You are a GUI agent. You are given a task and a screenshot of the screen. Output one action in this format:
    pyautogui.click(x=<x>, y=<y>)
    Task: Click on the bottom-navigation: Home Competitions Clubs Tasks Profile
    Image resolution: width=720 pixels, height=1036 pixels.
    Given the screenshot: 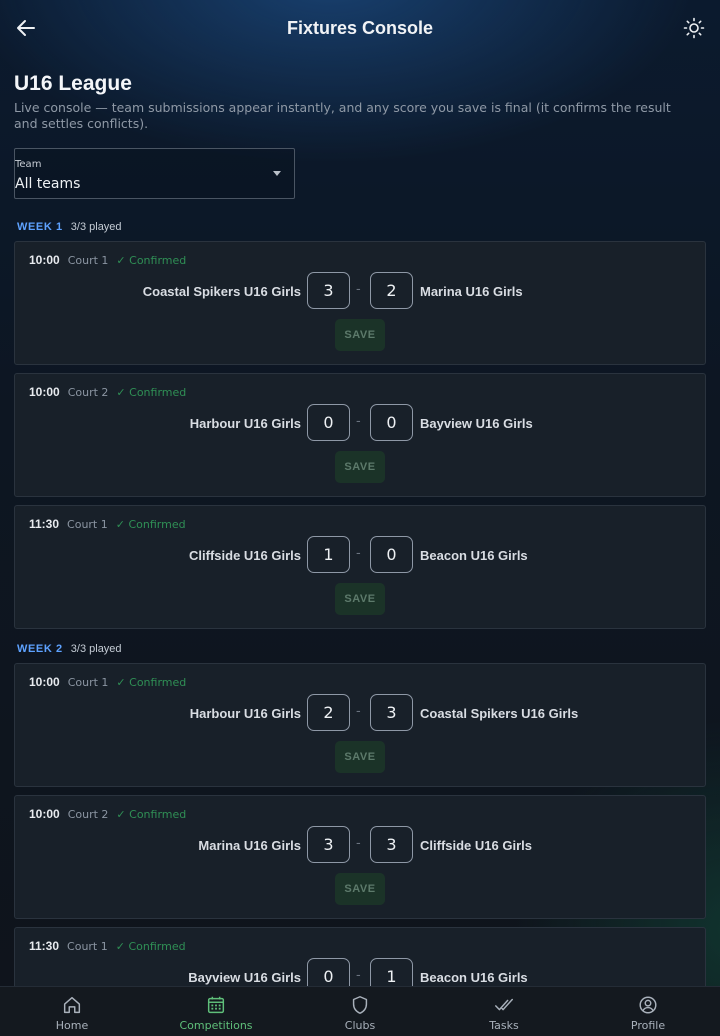 What is the action you would take?
    pyautogui.click(x=360, y=1011)
    